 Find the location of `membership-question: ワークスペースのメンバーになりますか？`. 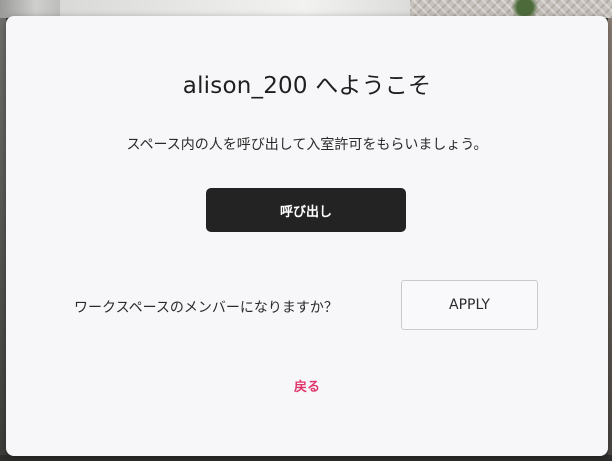

membership-question: ワークスペースのメンバーになりますか？ is located at coordinates (206, 308).